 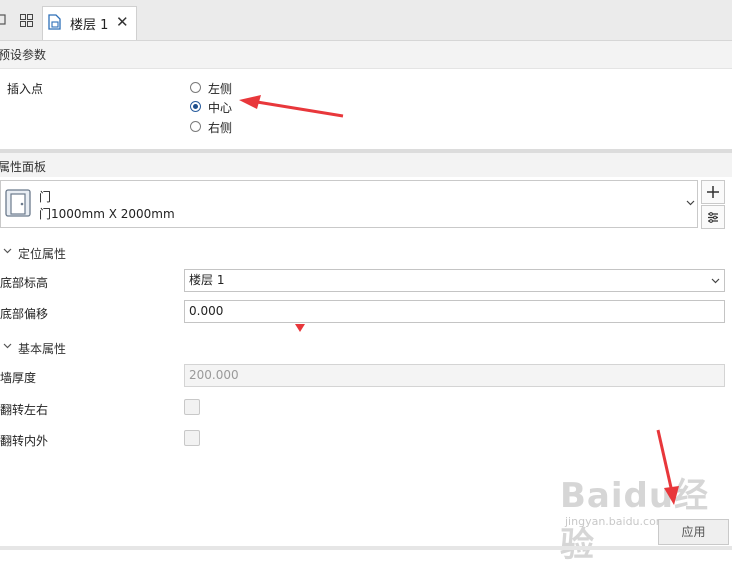 What do you see at coordinates (24, 410) in the screenshot?
I see `flip-lr-label: 翻转左右` at bounding box center [24, 410].